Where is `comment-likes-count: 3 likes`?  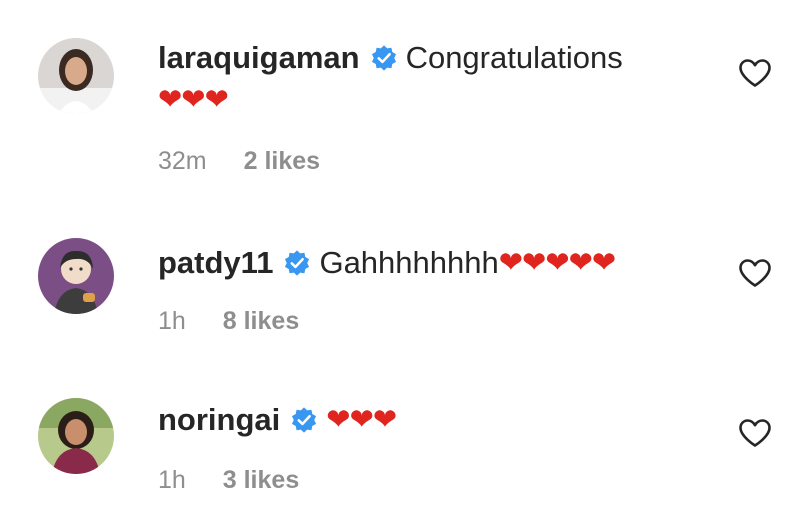
comment-likes-count: 3 likes is located at coordinates (261, 480).